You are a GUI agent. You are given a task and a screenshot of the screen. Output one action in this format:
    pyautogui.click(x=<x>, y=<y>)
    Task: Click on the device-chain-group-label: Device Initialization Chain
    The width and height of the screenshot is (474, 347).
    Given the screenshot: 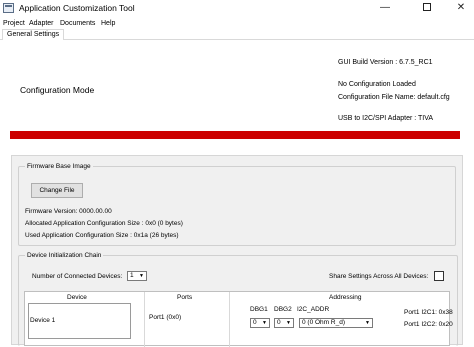 What is the action you would take?
    pyautogui.click(x=64, y=255)
    